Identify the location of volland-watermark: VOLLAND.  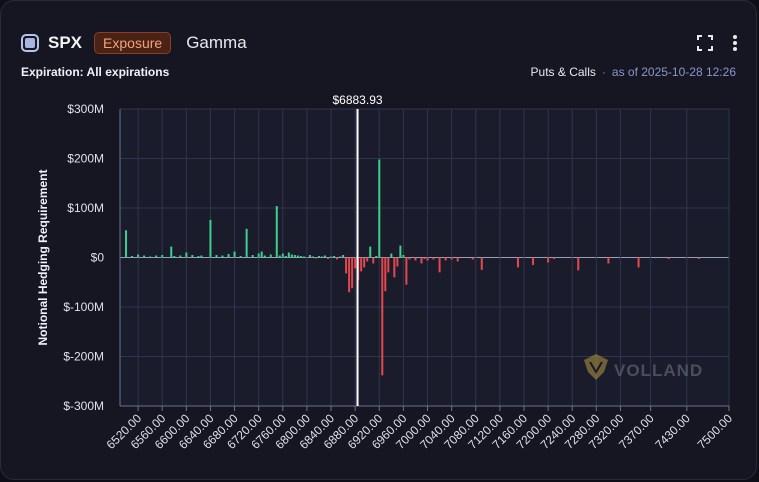
(658, 370).